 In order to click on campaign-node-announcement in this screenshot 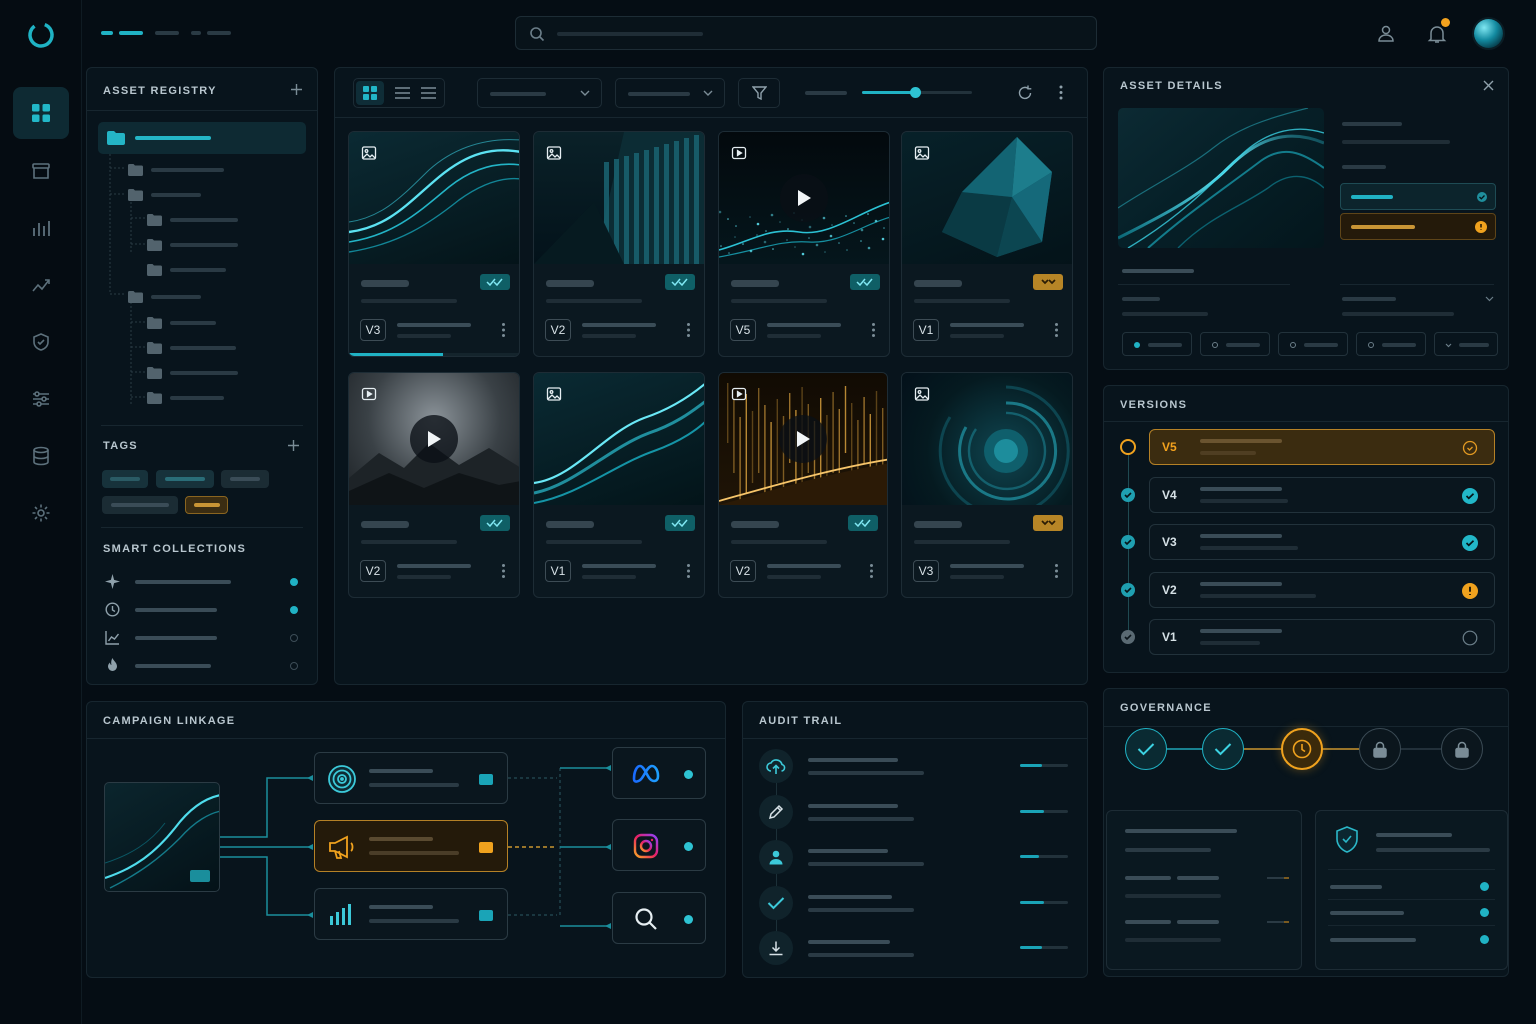, I will do `click(411, 846)`.